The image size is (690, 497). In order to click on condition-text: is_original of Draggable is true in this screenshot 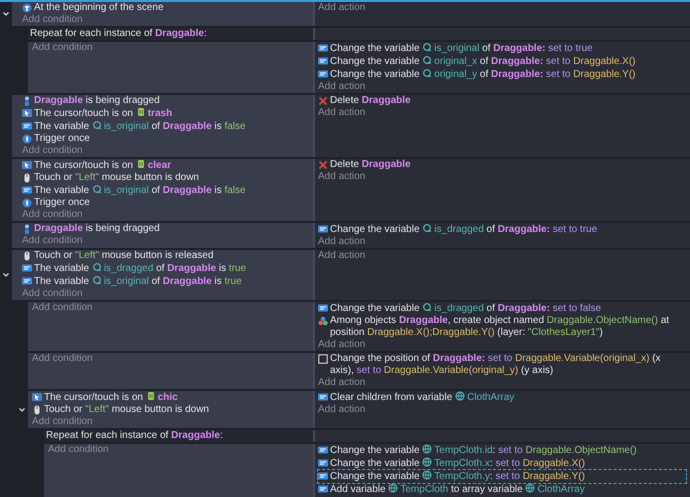, I will do `click(173, 281)`.